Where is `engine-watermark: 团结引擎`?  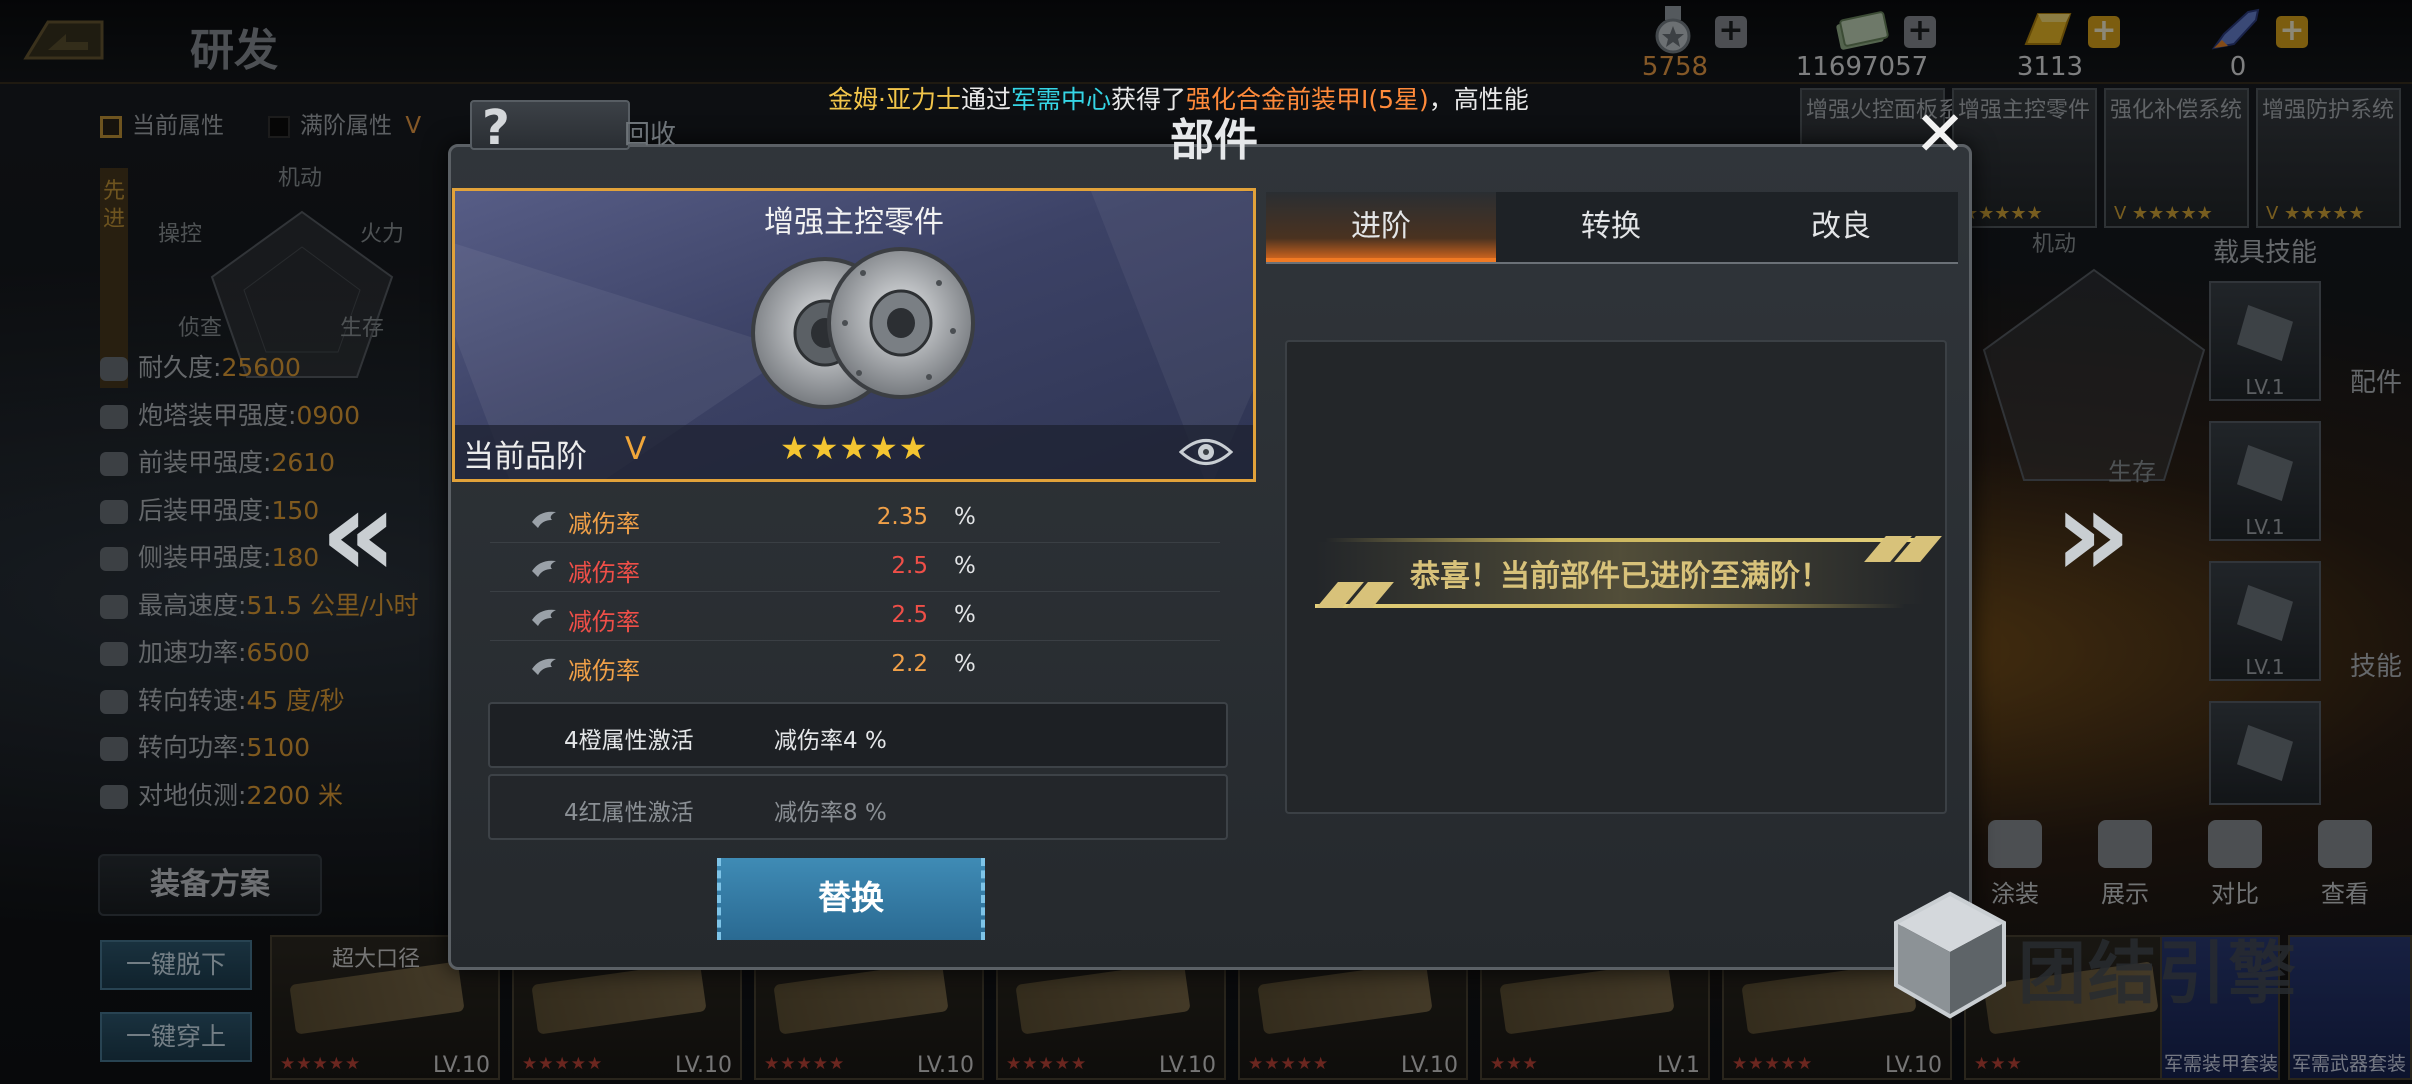
engine-watermark: 团结引擎 is located at coordinates (2110, 955).